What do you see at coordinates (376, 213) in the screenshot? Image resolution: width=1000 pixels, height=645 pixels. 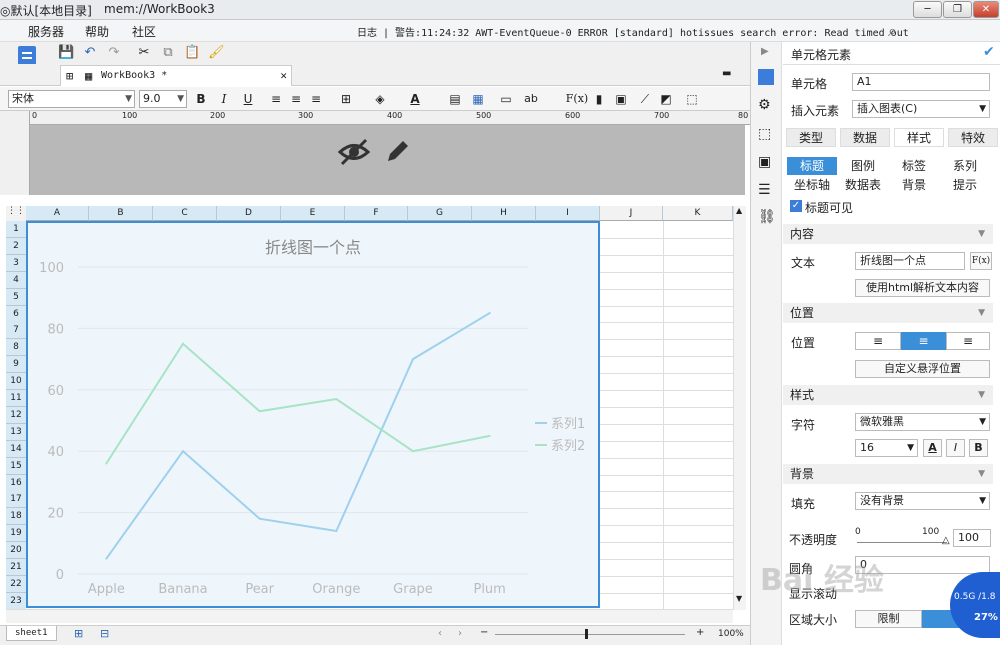 I see `column-header: F` at bounding box center [376, 213].